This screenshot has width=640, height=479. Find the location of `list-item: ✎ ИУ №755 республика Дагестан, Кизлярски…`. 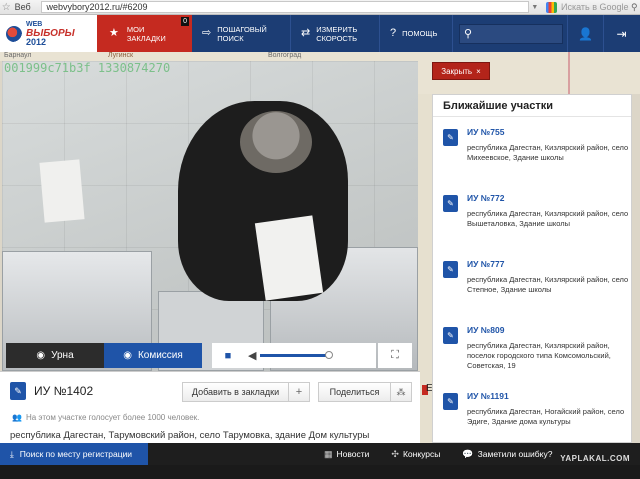

list-item: ✎ ИУ №755 республика Дагестан, Кизлярски… is located at coordinates (532, 150).